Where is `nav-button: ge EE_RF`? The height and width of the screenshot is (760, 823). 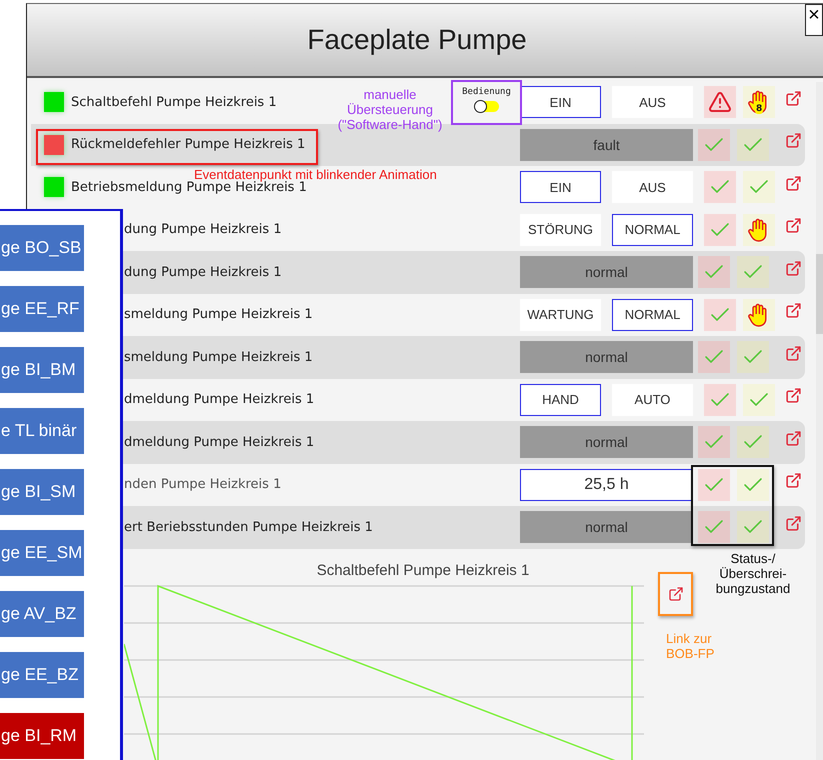 nav-button: ge EE_RF is located at coordinates (42, 309).